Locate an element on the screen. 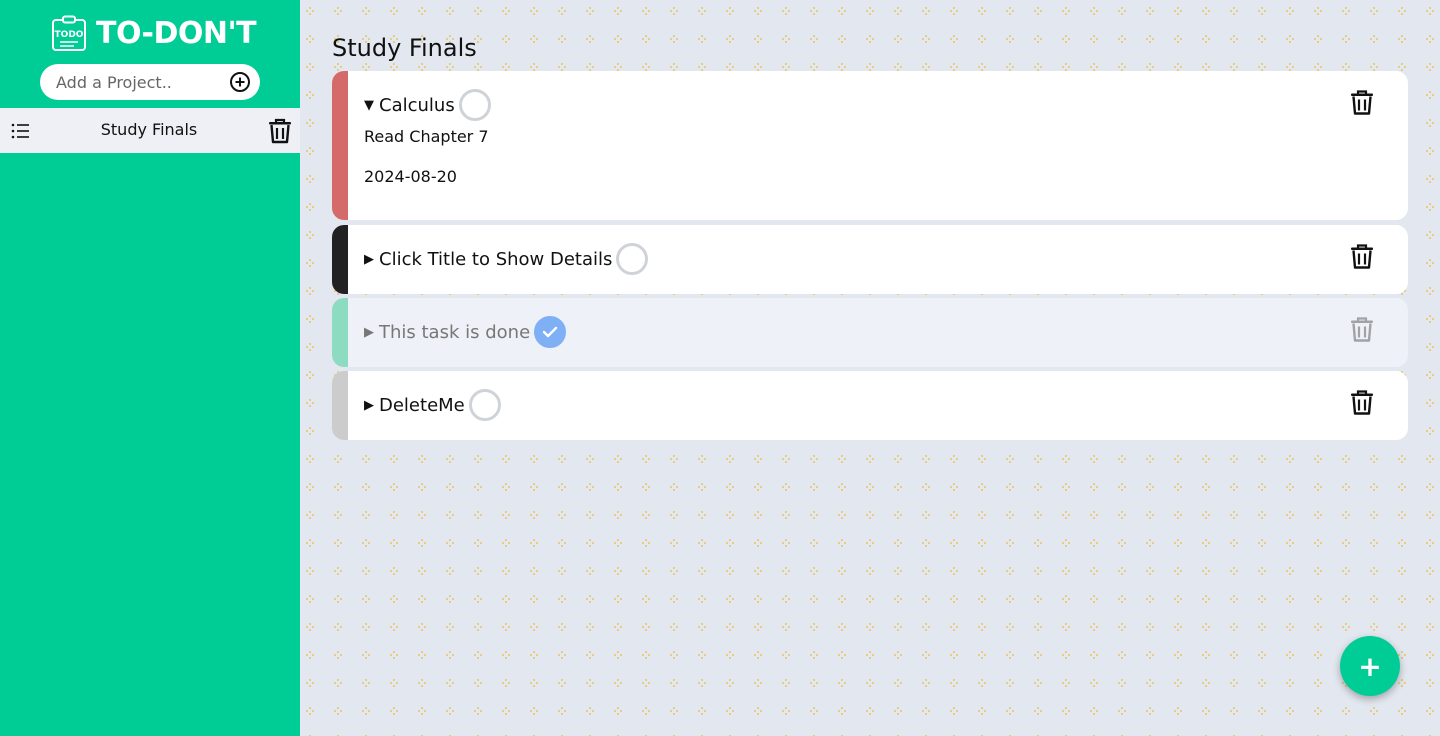 This screenshot has height=736, width=1440. task-title: This task is done is located at coordinates (455, 332).